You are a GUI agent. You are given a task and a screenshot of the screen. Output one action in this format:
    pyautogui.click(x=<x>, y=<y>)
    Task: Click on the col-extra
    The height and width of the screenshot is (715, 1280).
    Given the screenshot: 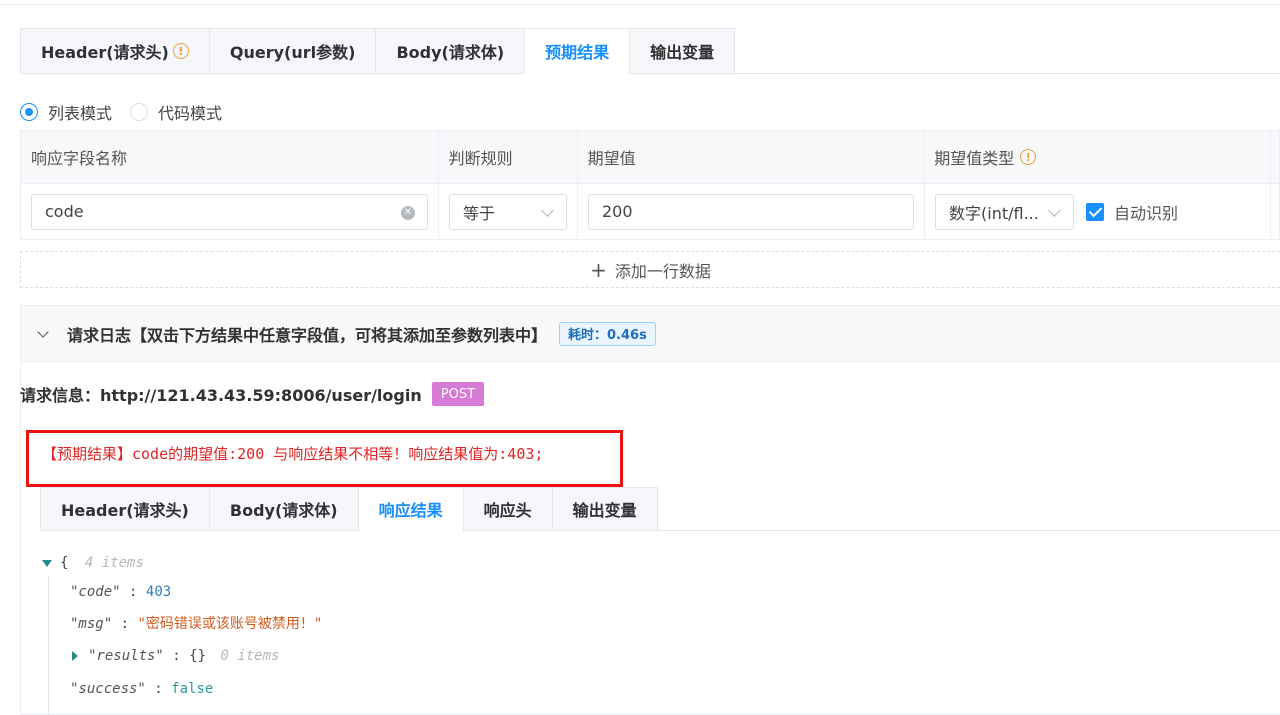 What is the action you would take?
    pyautogui.click(x=1275, y=157)
    